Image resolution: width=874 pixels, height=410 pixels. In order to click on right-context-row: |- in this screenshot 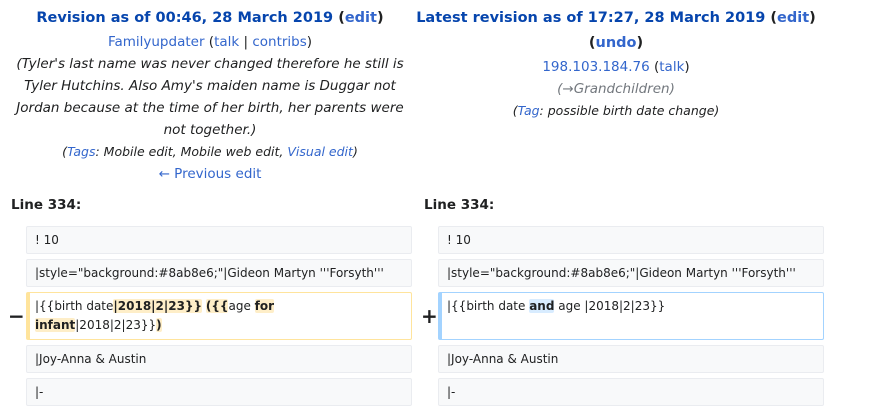, I will do `click(631, 392)`.